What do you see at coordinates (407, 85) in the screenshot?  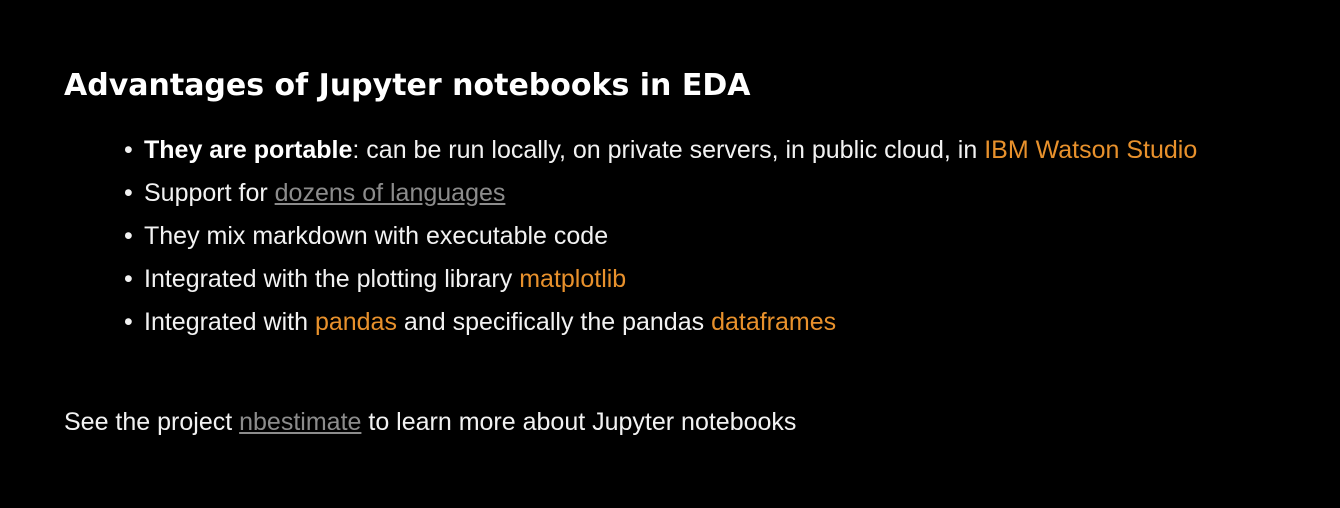 I see `slide-title: Advantages of Jupyter notebooks in EDA` at bounding box center [407, 85].